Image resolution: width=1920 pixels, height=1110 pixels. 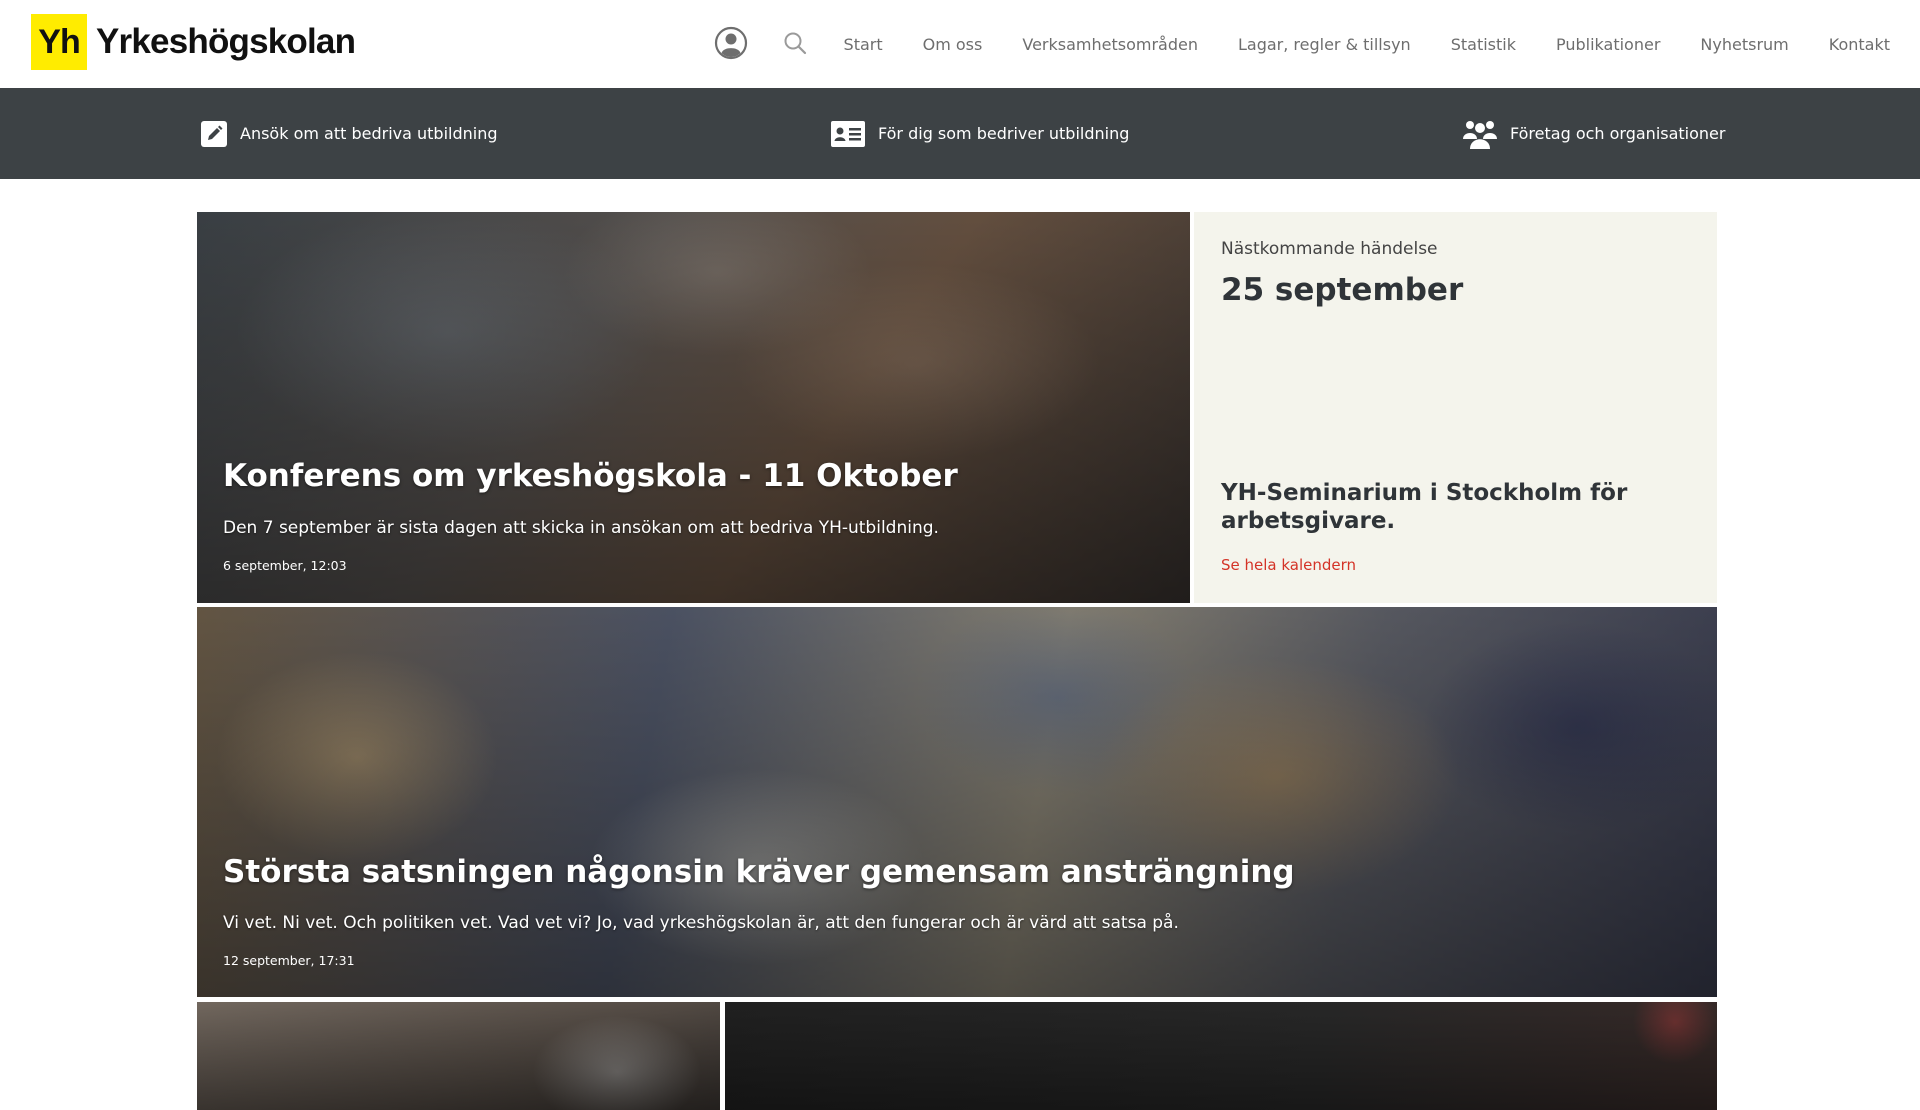 I want to click on subnav-item-label: Ansök om att bedriva utbildning, so click(x=369, y=133).